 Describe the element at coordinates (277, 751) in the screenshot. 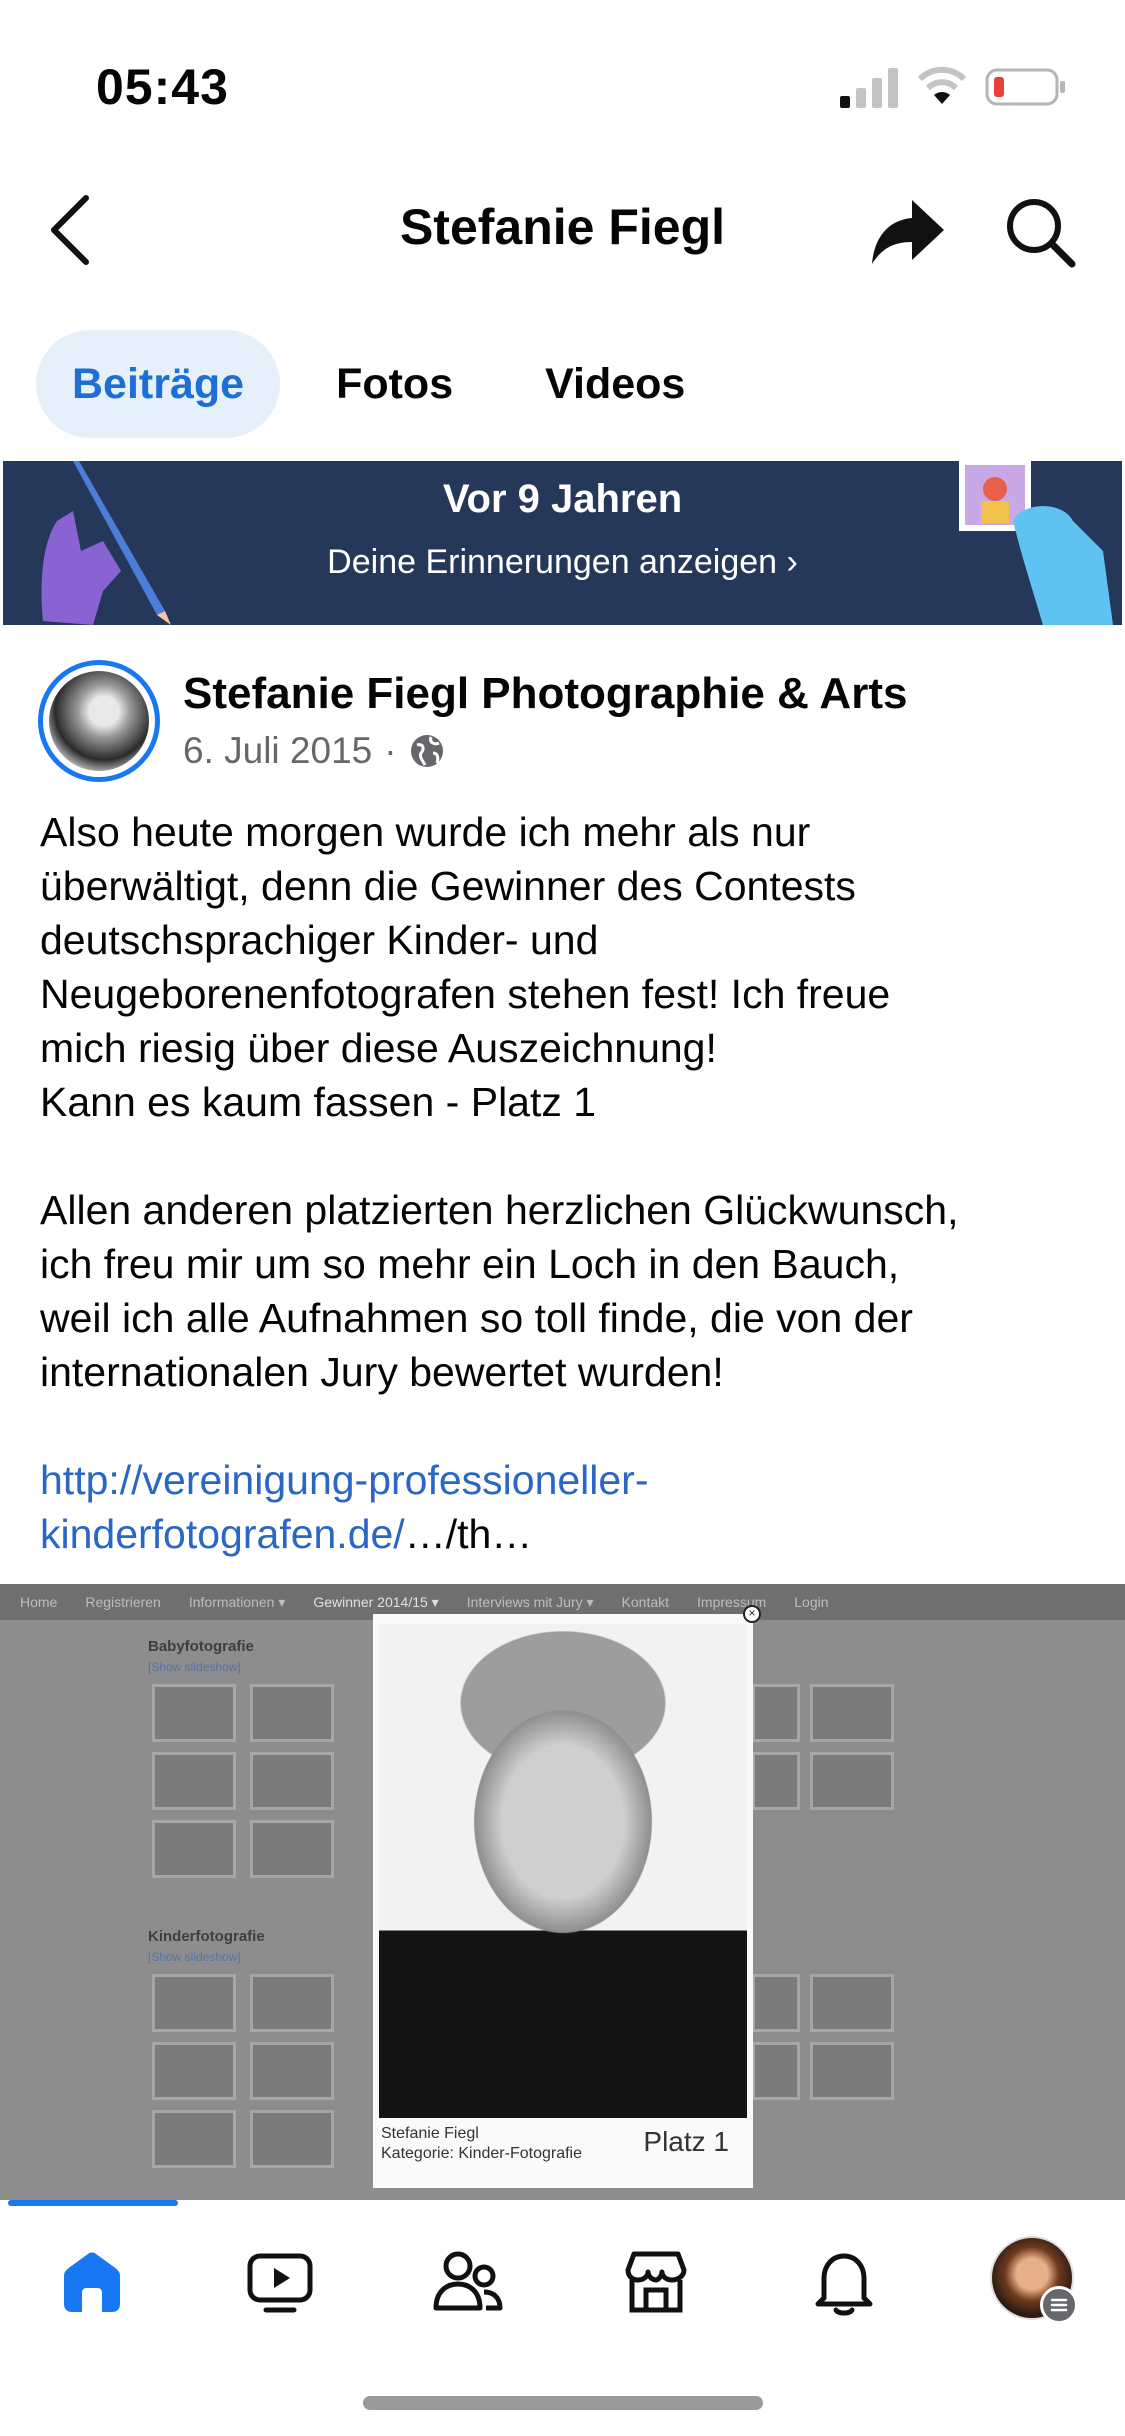

I see `post-date: 6. Juli 2015` at that location.